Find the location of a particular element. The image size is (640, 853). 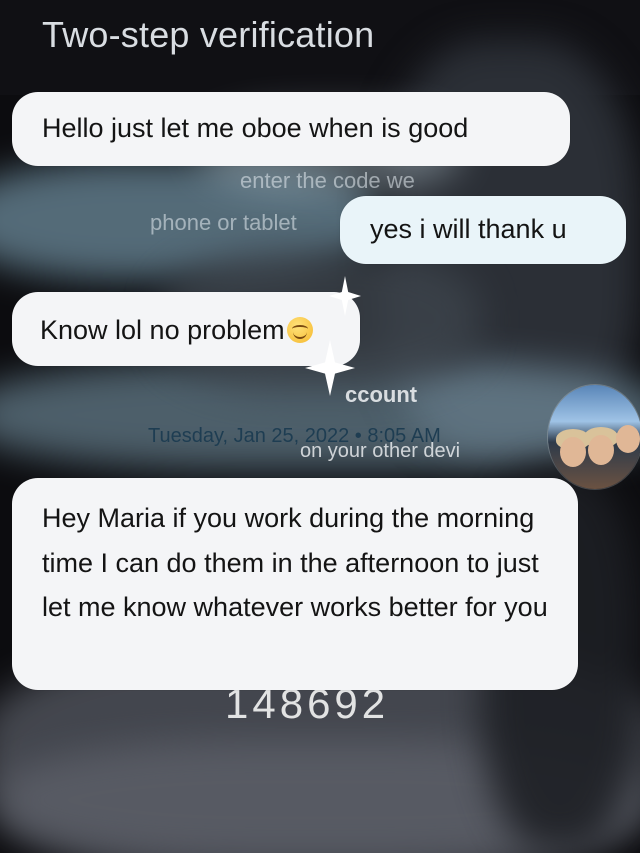

message-text-wrapper: Know lol no problem is located at coordinates (176, 330).